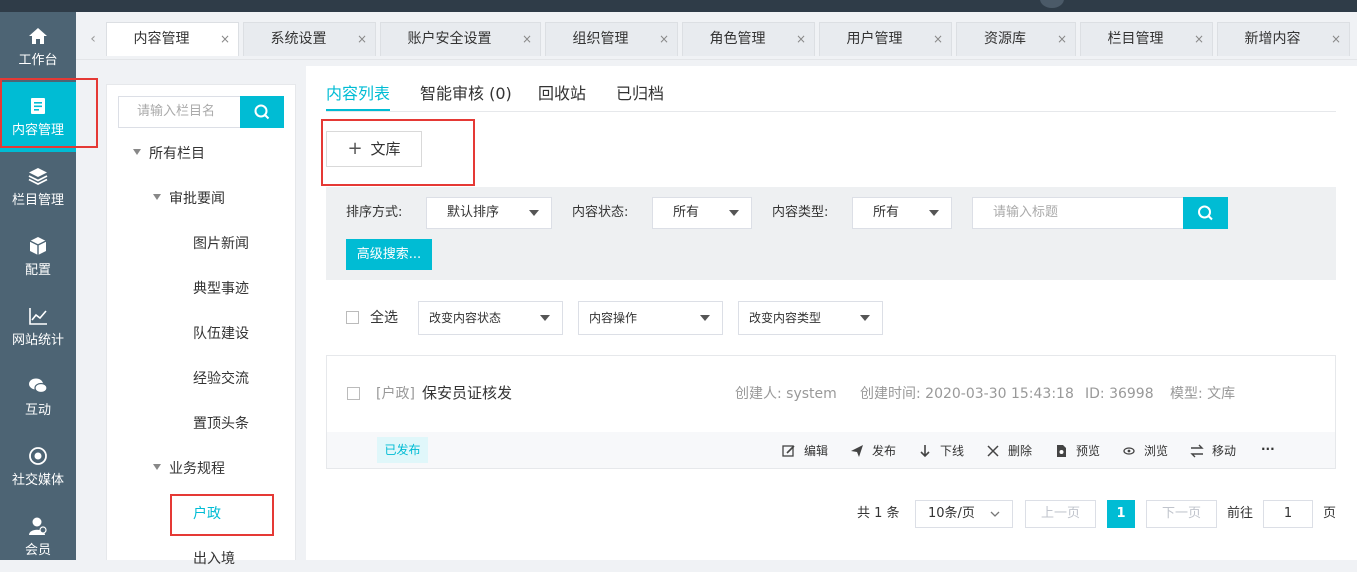 This screenshot has height=572, width=1357. I want to click on chevron-down-icon, so click(995, 514).